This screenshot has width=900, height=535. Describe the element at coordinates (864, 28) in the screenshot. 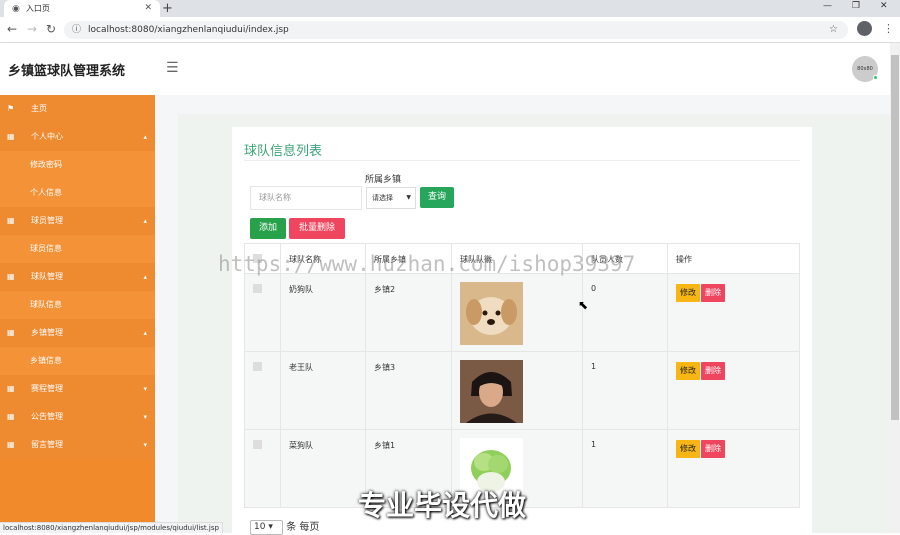

I see `profile-icon` at that location.